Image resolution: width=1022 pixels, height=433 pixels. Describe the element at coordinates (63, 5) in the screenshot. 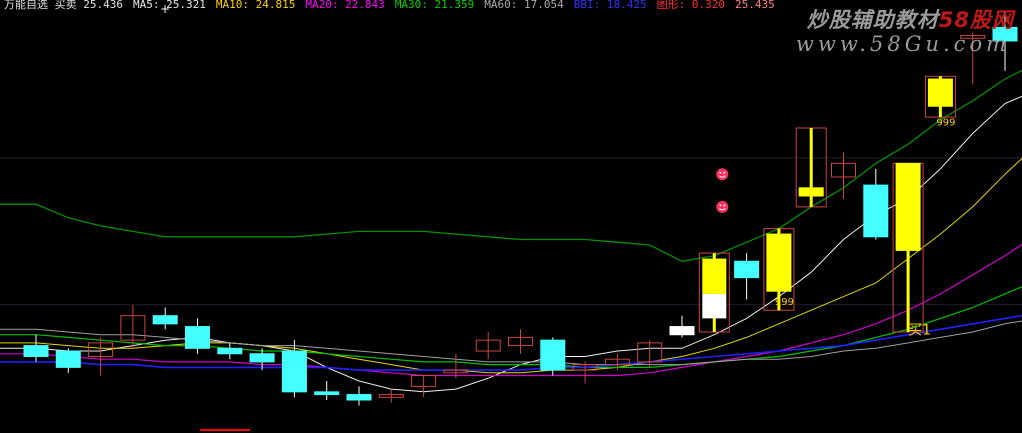

I see `legend-entry: 万能自选 买卖 25.436` at that location.